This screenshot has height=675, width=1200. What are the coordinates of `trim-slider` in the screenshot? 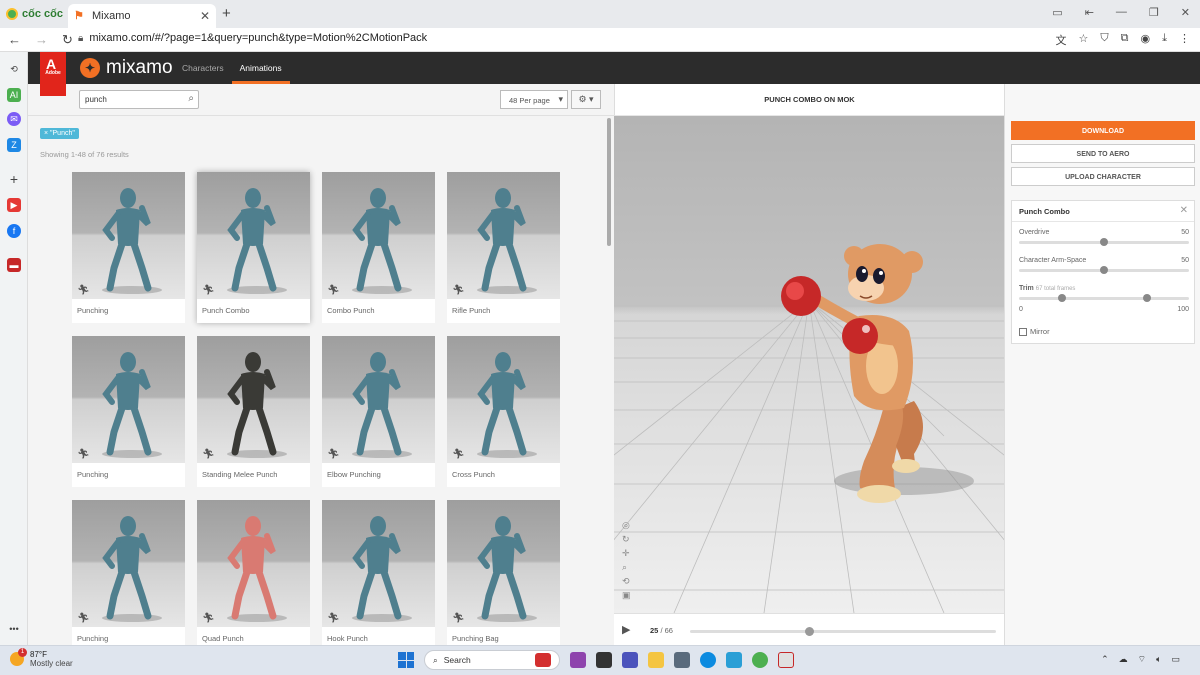 It's located at (1104, 298).